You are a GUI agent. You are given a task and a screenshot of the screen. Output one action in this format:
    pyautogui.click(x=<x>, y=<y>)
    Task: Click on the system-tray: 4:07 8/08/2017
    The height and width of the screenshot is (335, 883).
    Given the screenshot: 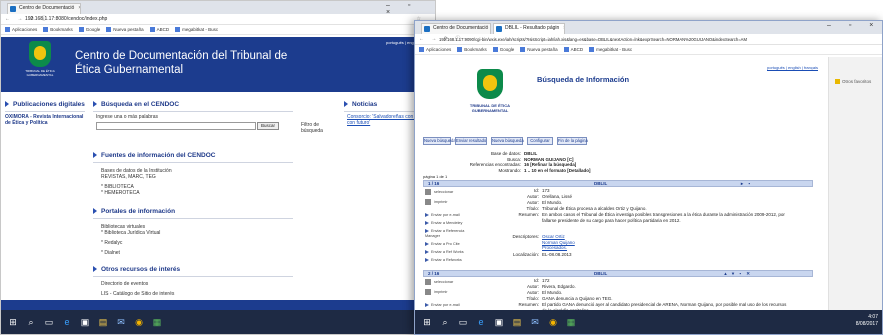 What is the action you would take?
    pyautogui.click(x=867, y=321)
    